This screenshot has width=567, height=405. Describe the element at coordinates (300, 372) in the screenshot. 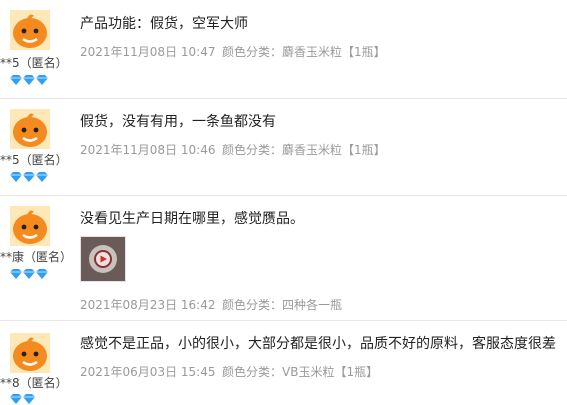

I see `review-sku: 颜色分类：VB玉米粒【1瓶】` at that location.